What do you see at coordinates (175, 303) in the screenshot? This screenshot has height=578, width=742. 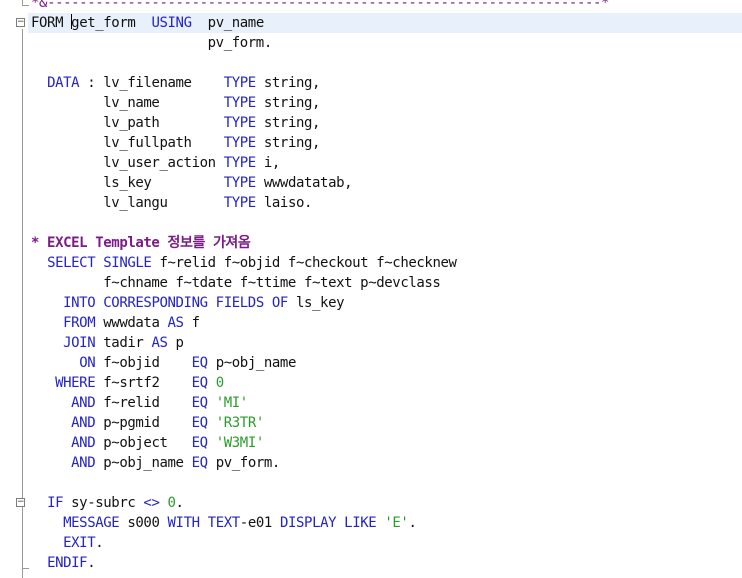 I see `keyword-token: INTO CORRESPONDING FIELDS OF` at bounding box center [175, 303].